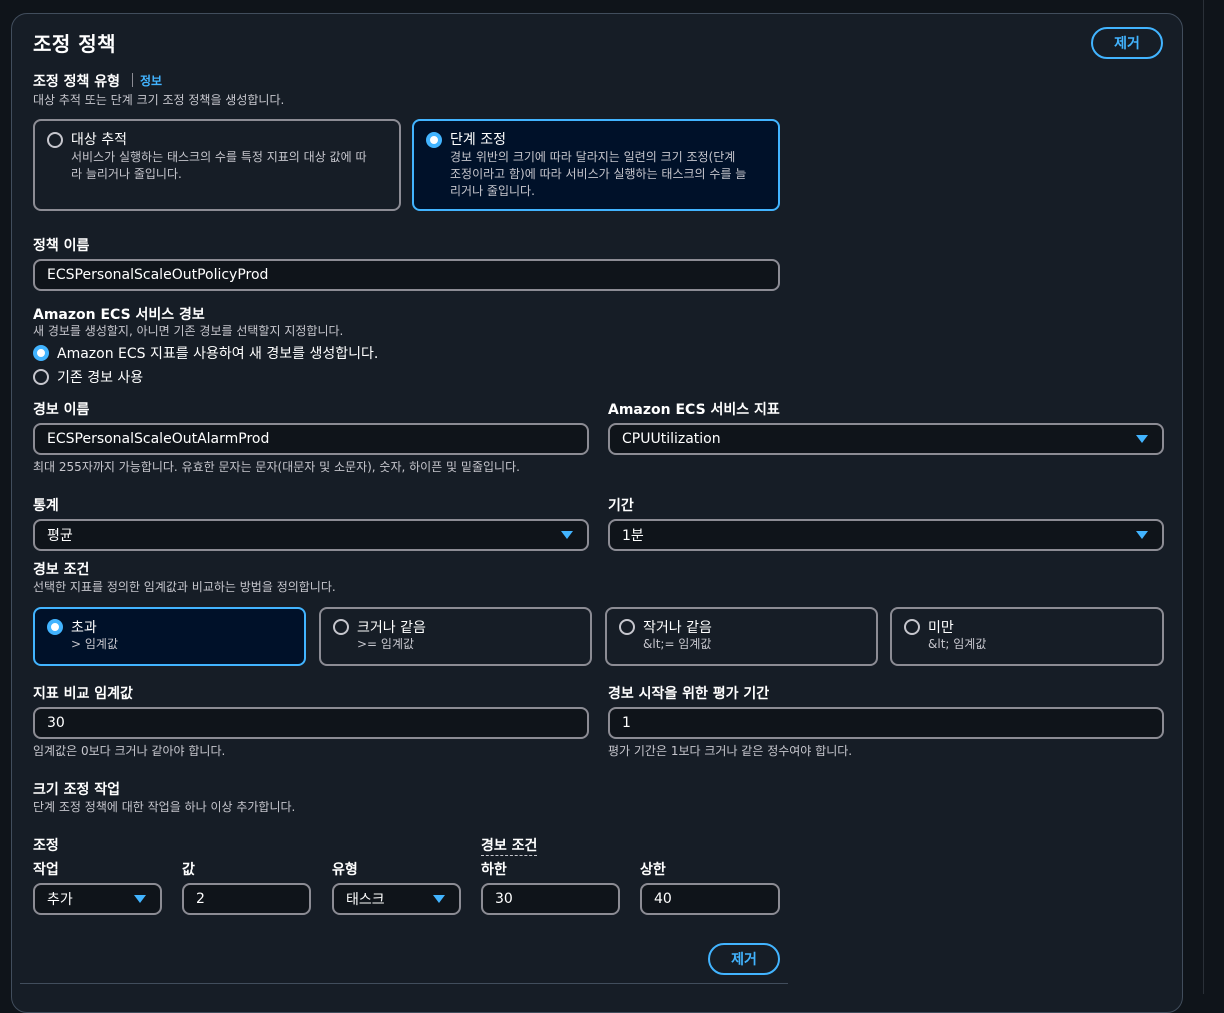  Describe the element at coordinates (677, 628) in the screenshot. I see `condition-less-equal-title: 작거나 같음` at that location.